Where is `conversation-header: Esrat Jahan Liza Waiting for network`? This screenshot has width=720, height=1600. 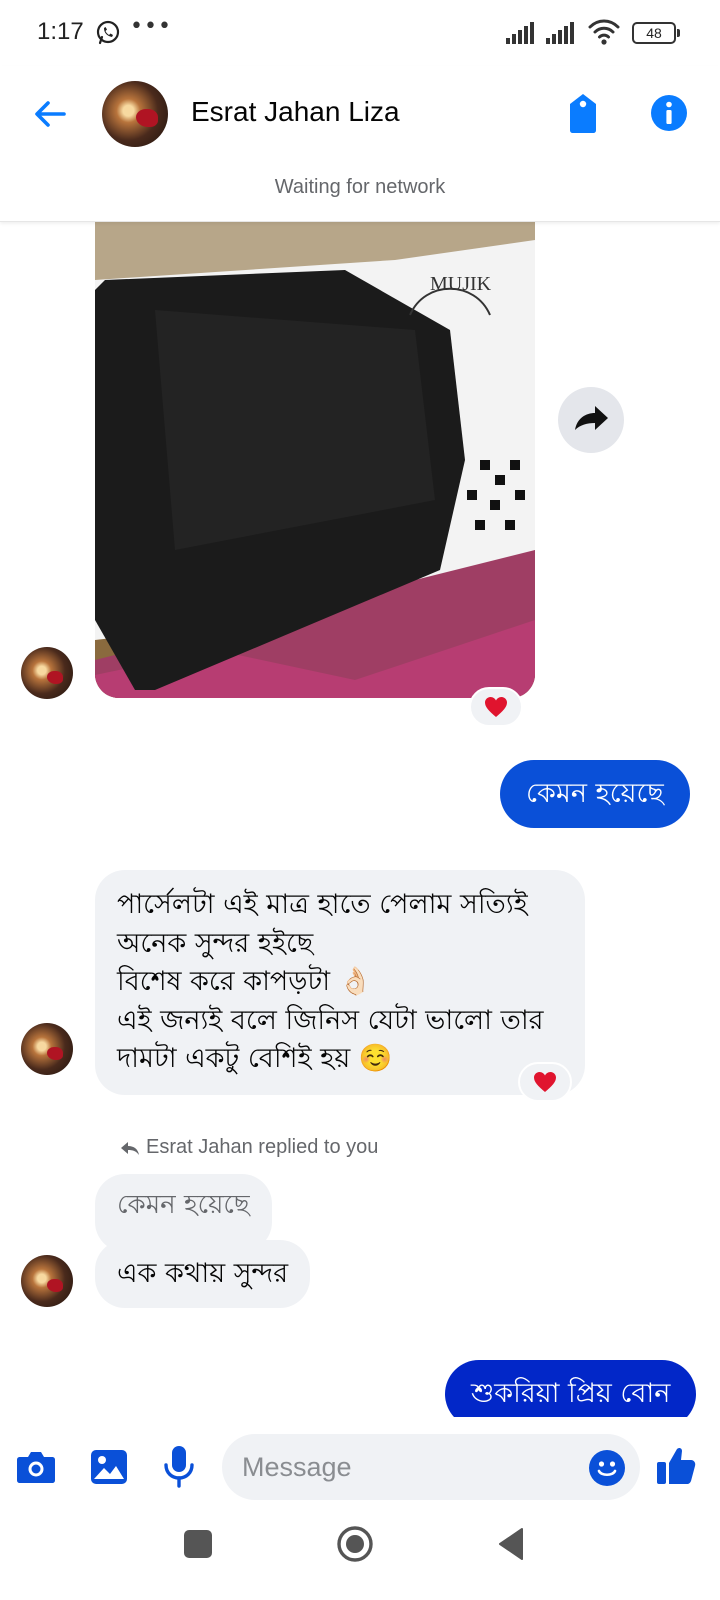 conversation-header: Esrat Jahan Liza Waiting for network is located at coordinates (360, 144).